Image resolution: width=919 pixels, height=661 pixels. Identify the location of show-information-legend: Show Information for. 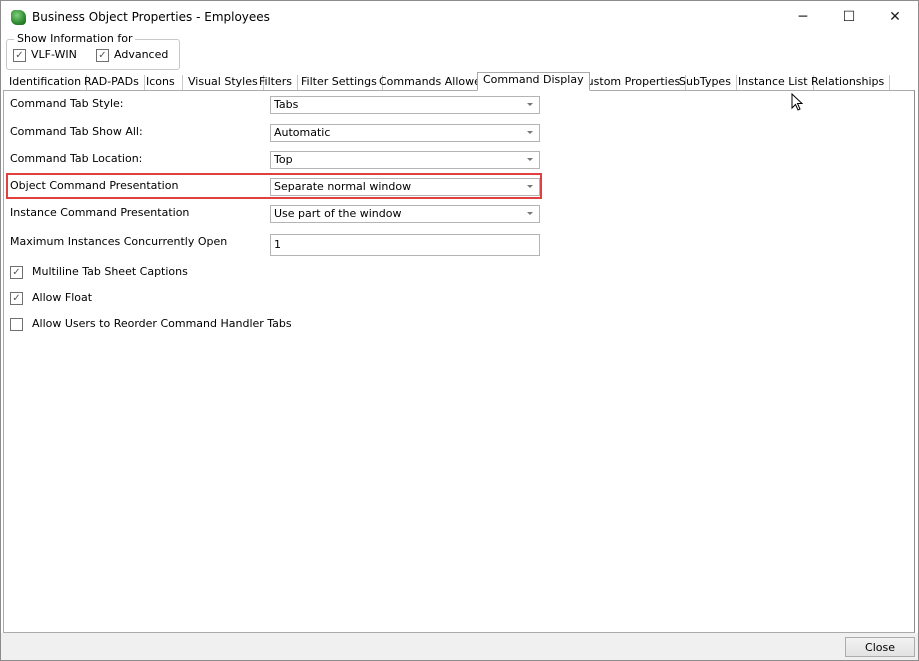
(75, 38).